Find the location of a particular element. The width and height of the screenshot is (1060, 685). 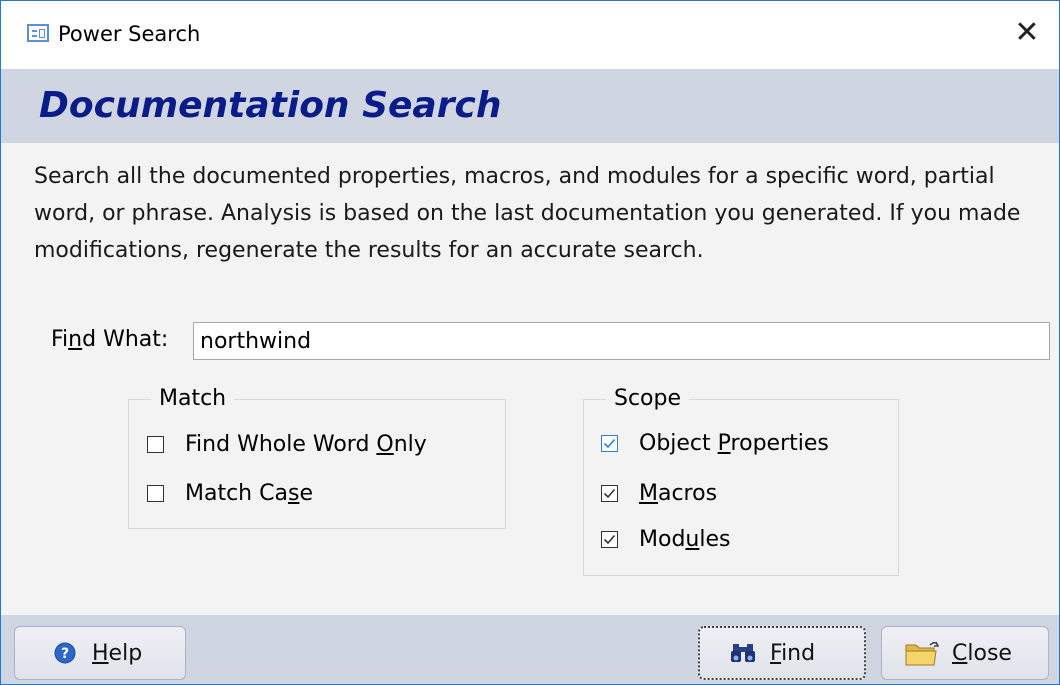

match-group: Match is located at coordinates (317, 457).